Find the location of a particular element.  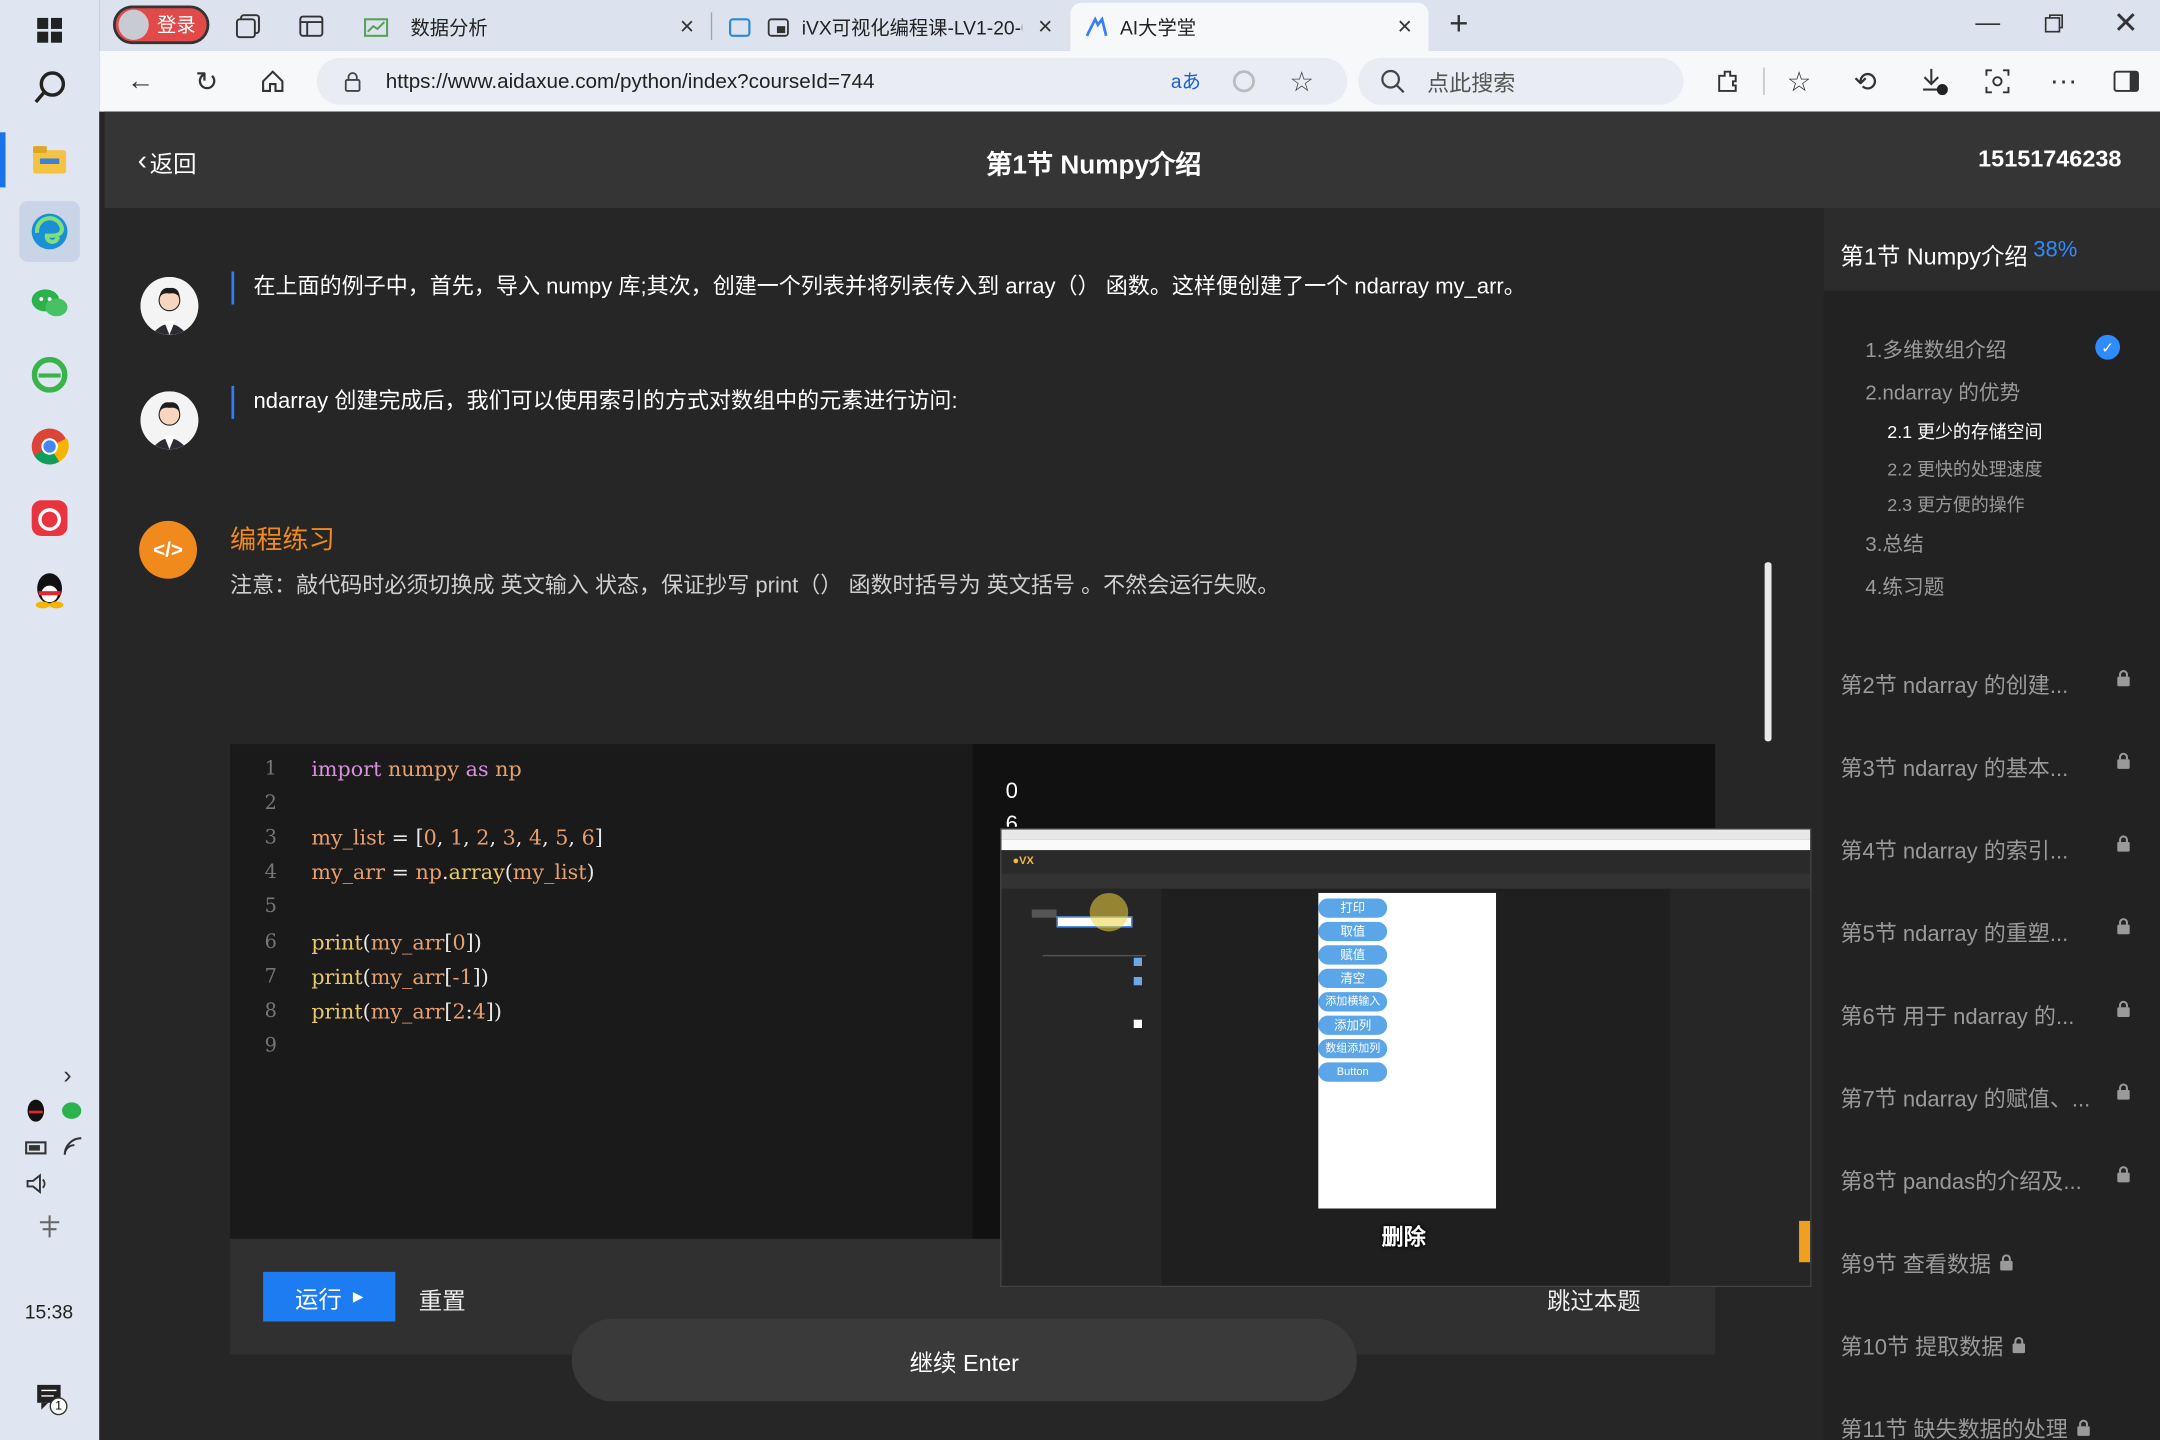

restore-icon is located at coordinates (2054, 27).